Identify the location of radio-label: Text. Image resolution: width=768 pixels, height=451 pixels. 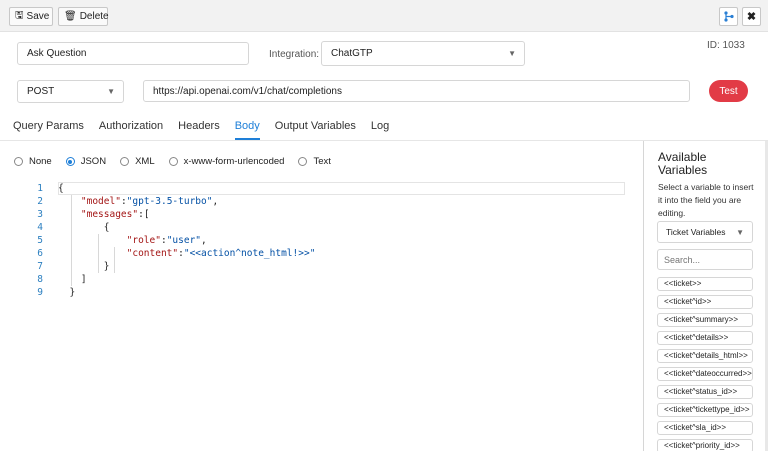
(322, 161).